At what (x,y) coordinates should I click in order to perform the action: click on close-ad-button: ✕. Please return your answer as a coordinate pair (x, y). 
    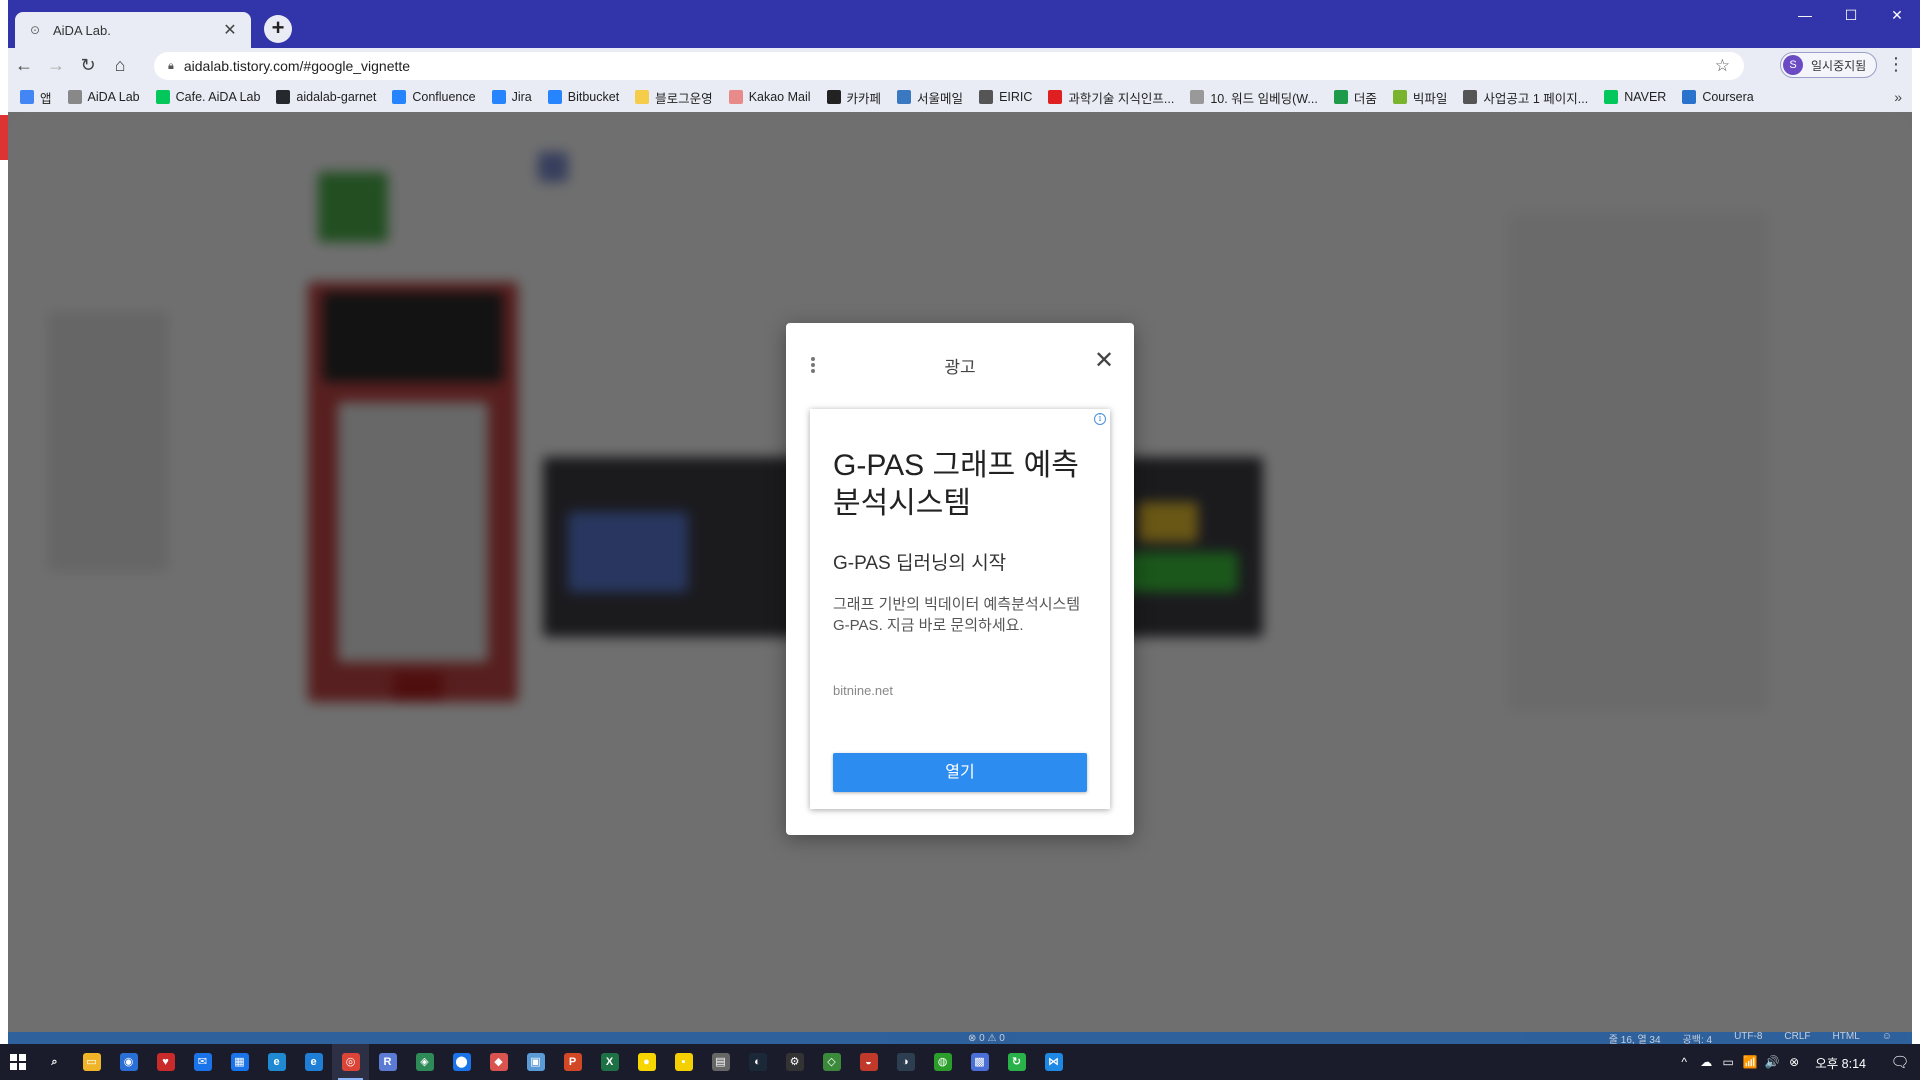
    Looking at the image, I should click on (1104, 361).